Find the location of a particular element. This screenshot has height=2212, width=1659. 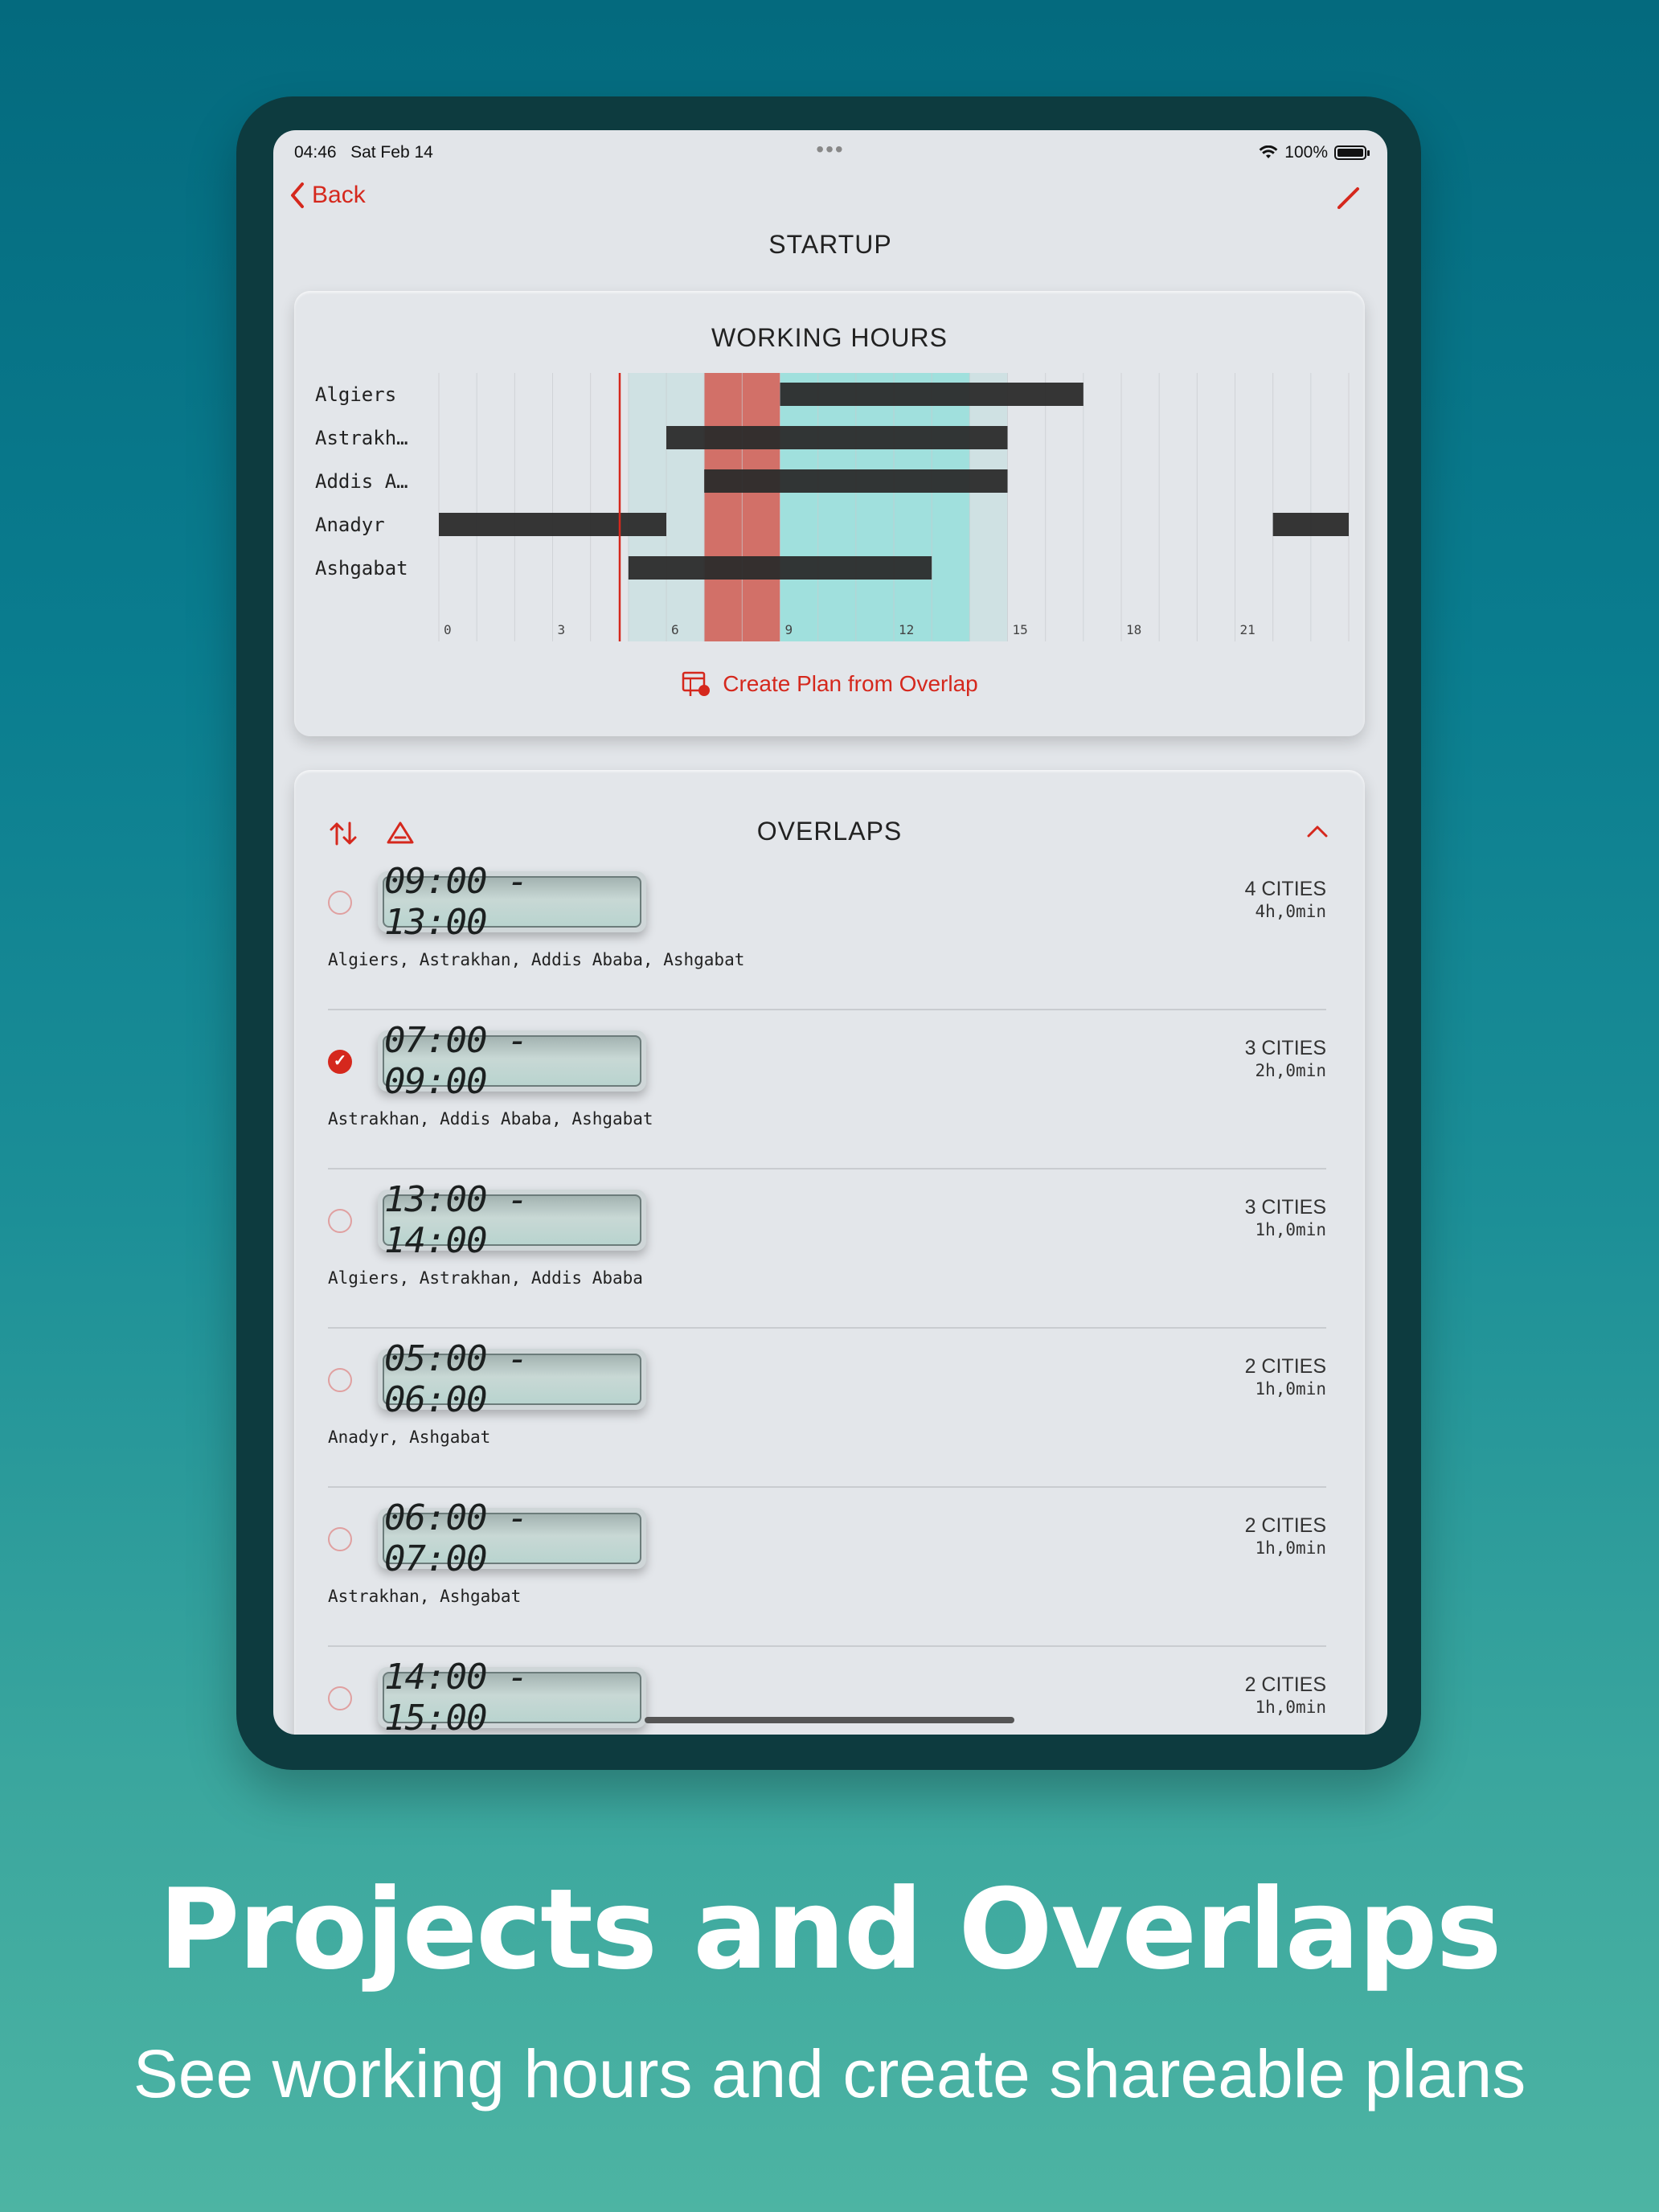

create-plan-button: Create Plan from Overlap is located at coordinates (829, 684).